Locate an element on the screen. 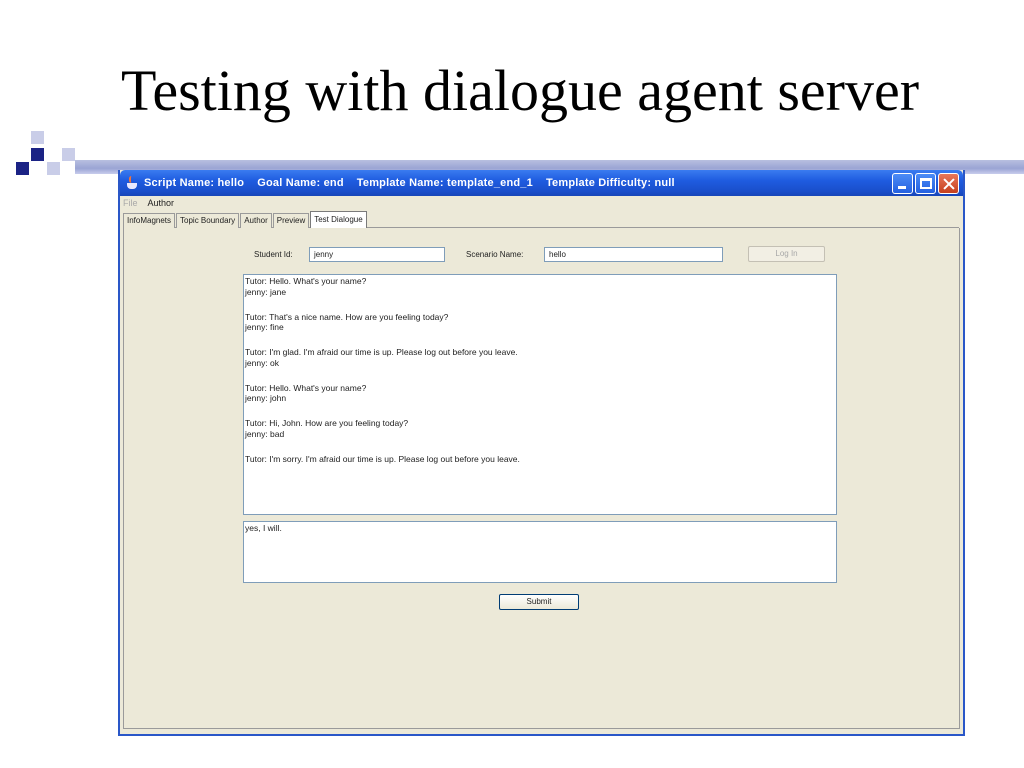 This screenshot has height=768, width=1024. scenario-name-input: hello is located at coordinates (633, 254).